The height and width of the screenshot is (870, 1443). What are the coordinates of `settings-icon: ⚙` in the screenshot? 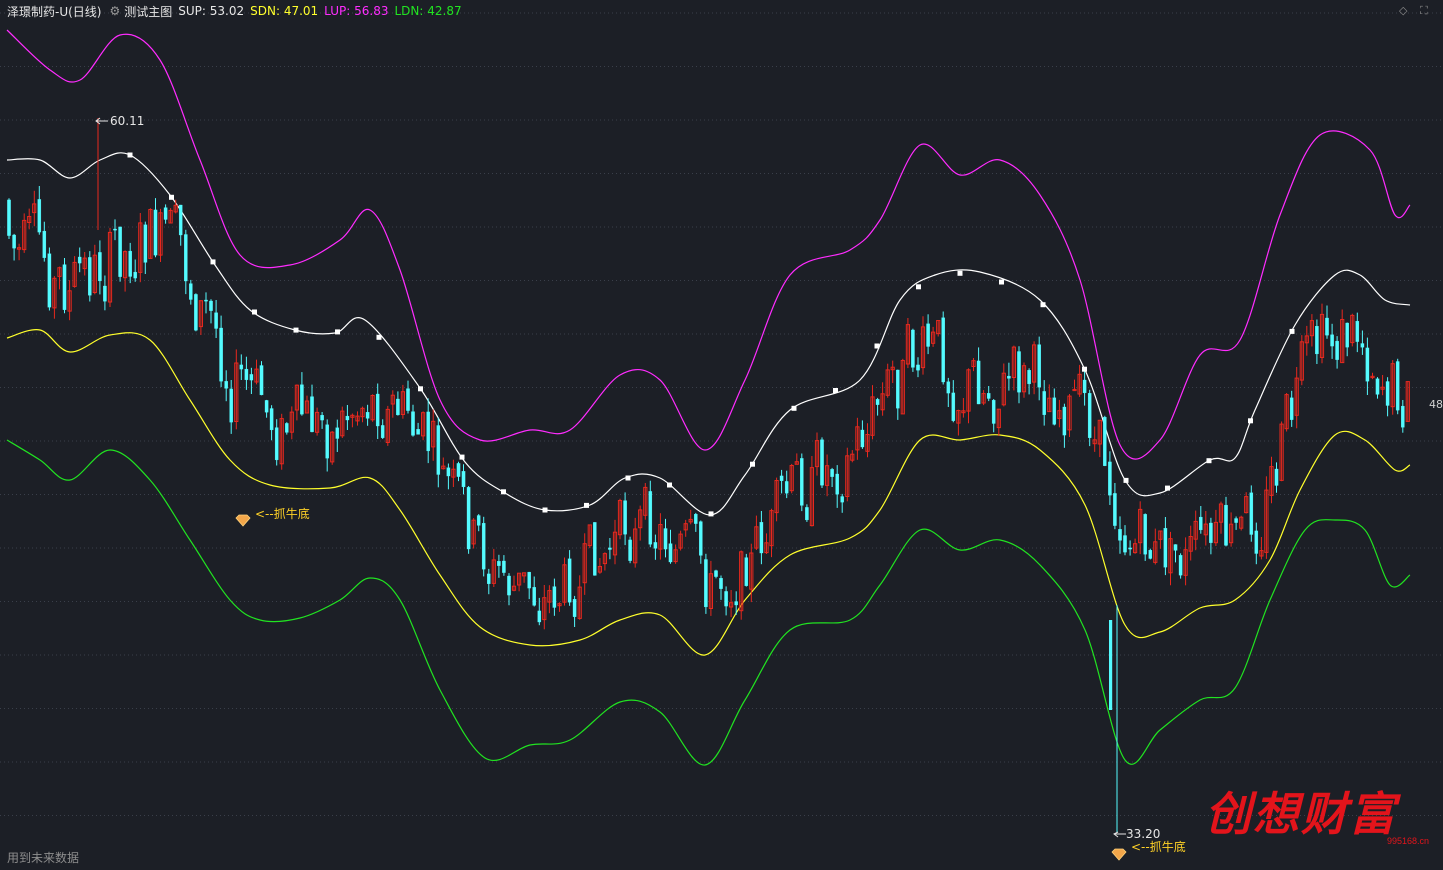 It's located at (114, 11).